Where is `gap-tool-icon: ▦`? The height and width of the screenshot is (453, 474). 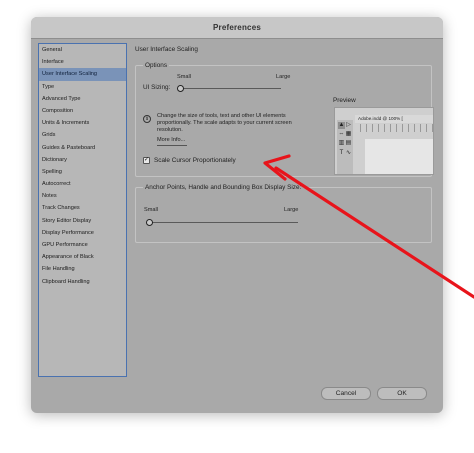
gap-tool-icon: ▦ is located at coordinates (348, 134).